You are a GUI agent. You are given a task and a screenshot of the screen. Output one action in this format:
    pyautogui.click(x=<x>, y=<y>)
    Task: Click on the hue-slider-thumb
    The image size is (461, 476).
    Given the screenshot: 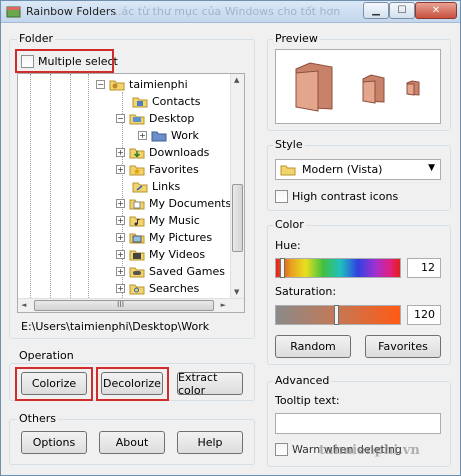 What is the action you would take?
    pyautogui.click(x=282, y=268)
    